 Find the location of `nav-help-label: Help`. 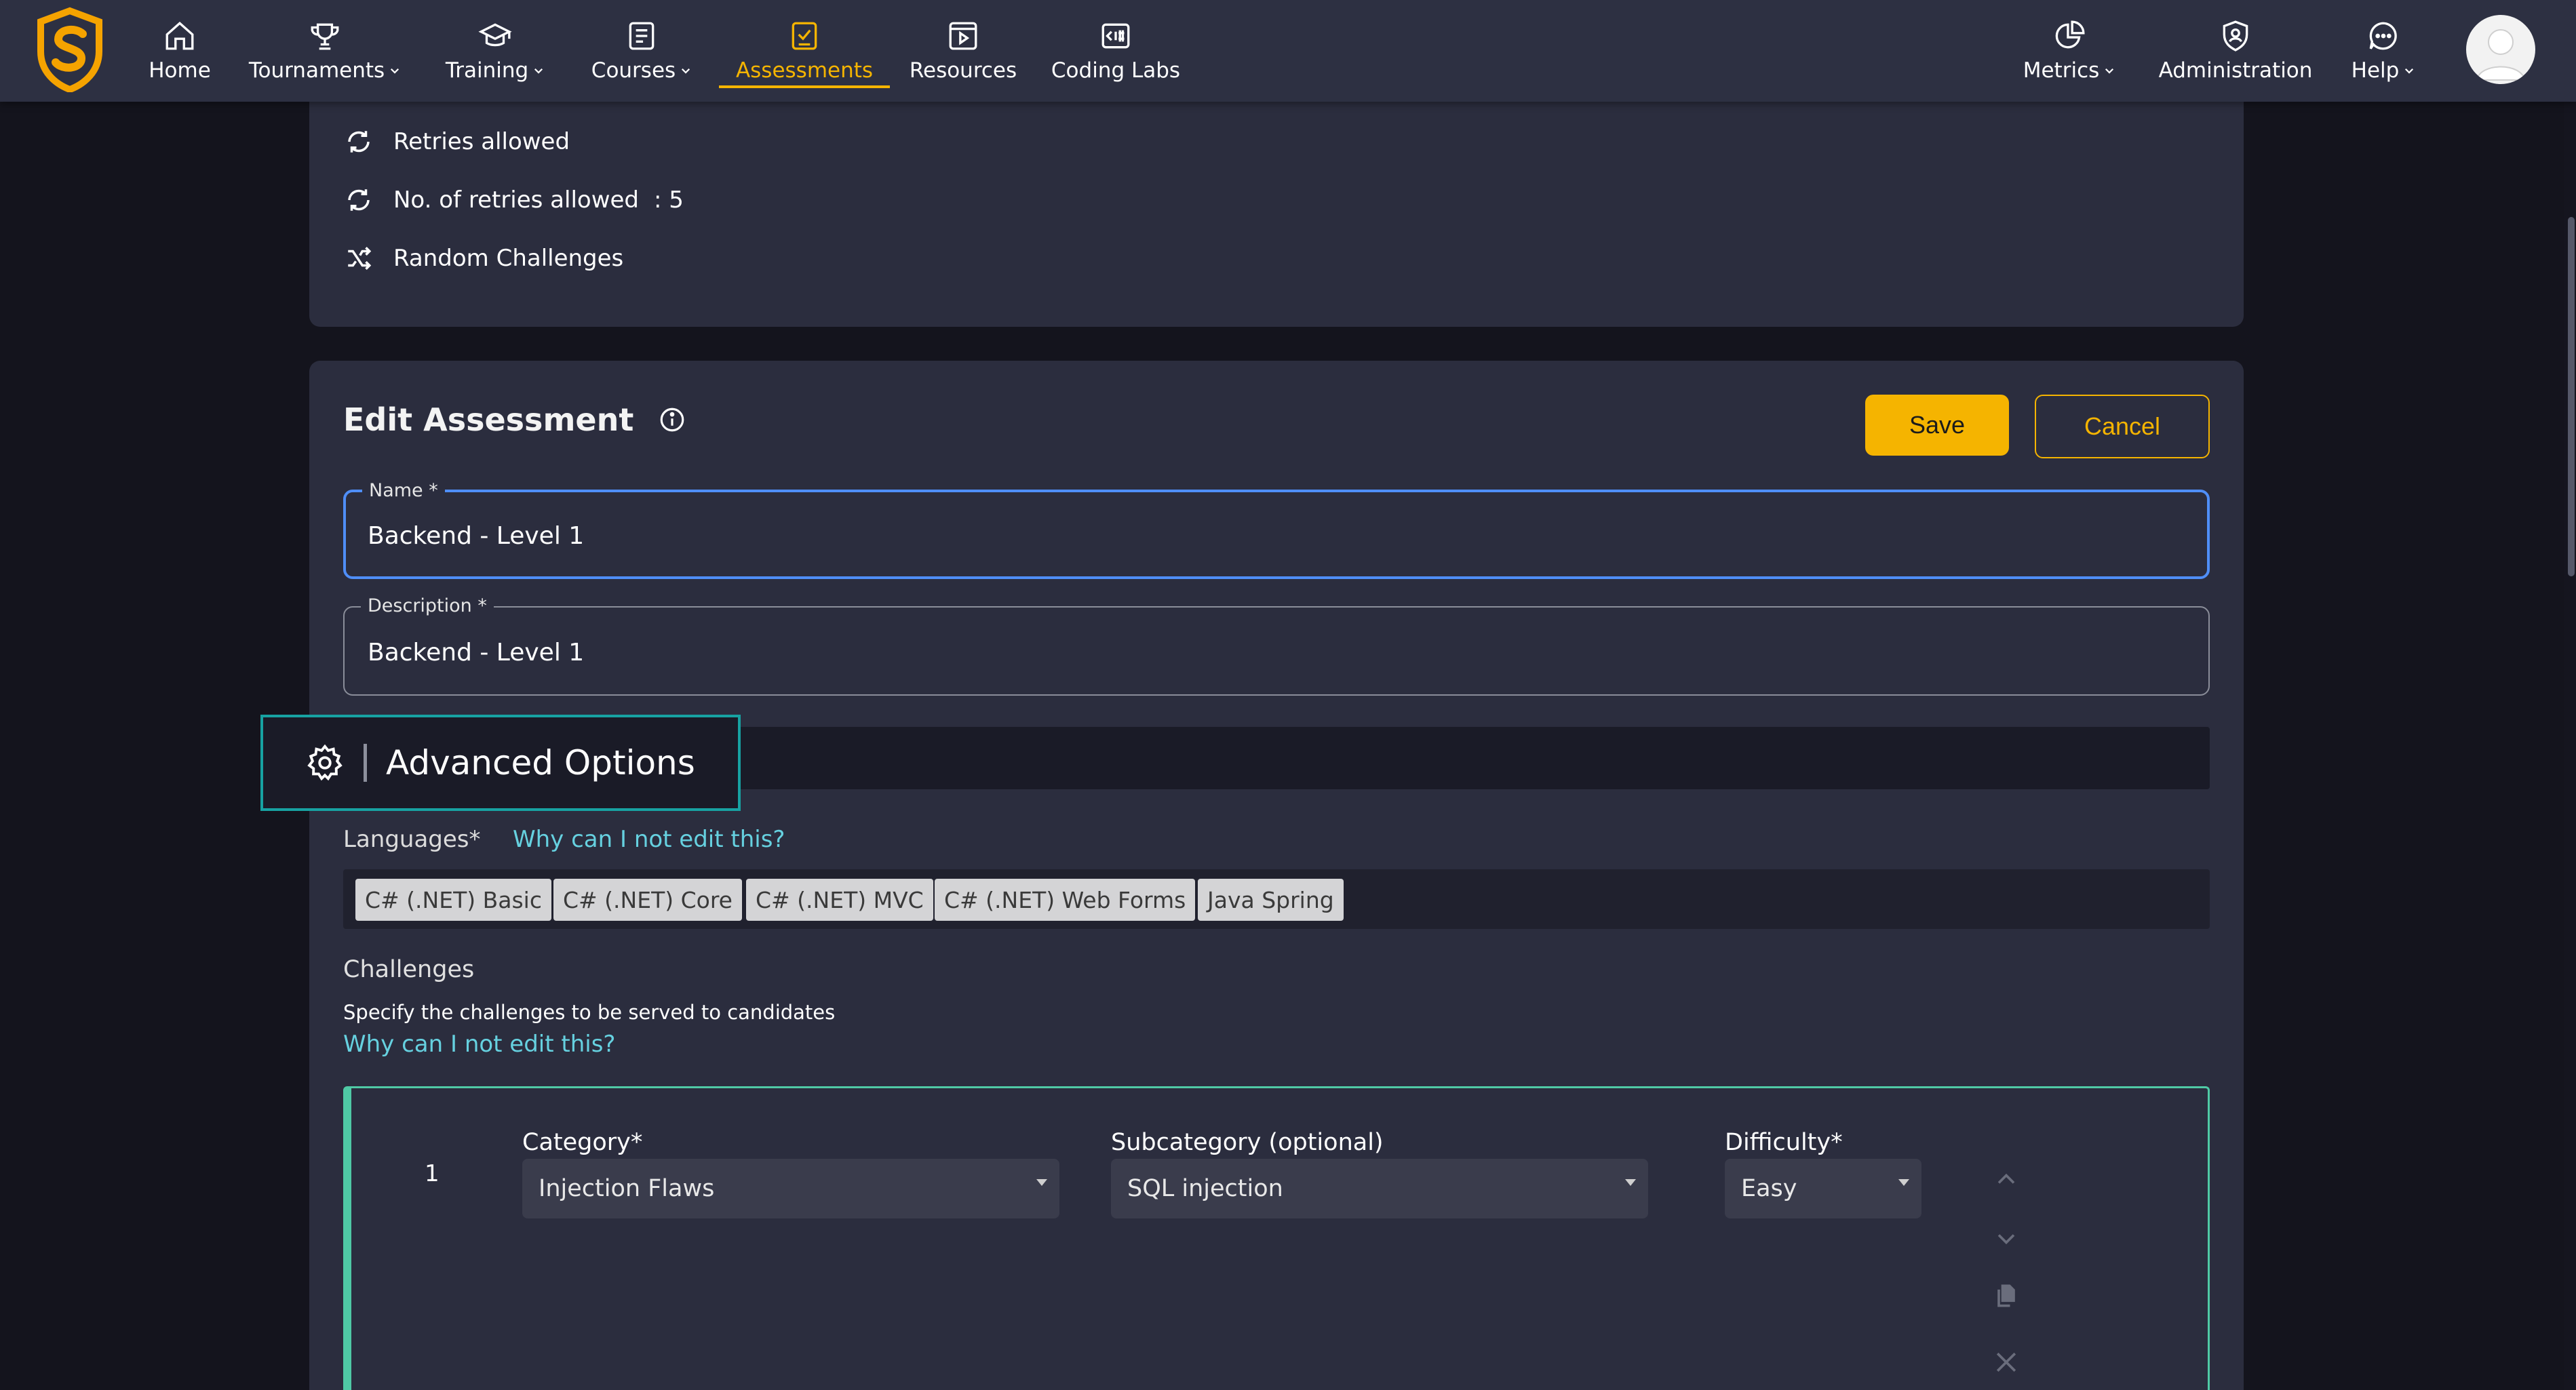

nav-help-label: Help is located at coordinates (2375, 70).